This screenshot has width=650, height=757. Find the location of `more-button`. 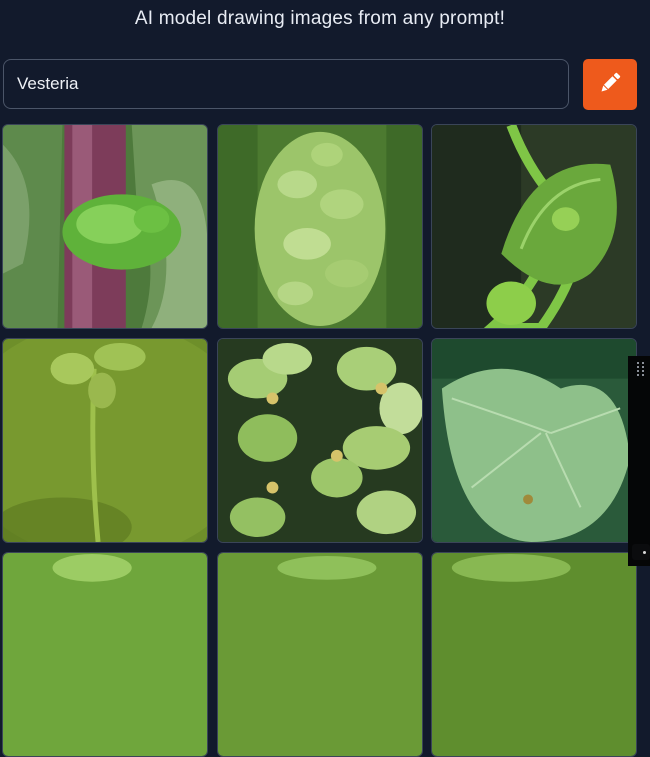

more-button is located at coordinates (641, 552).